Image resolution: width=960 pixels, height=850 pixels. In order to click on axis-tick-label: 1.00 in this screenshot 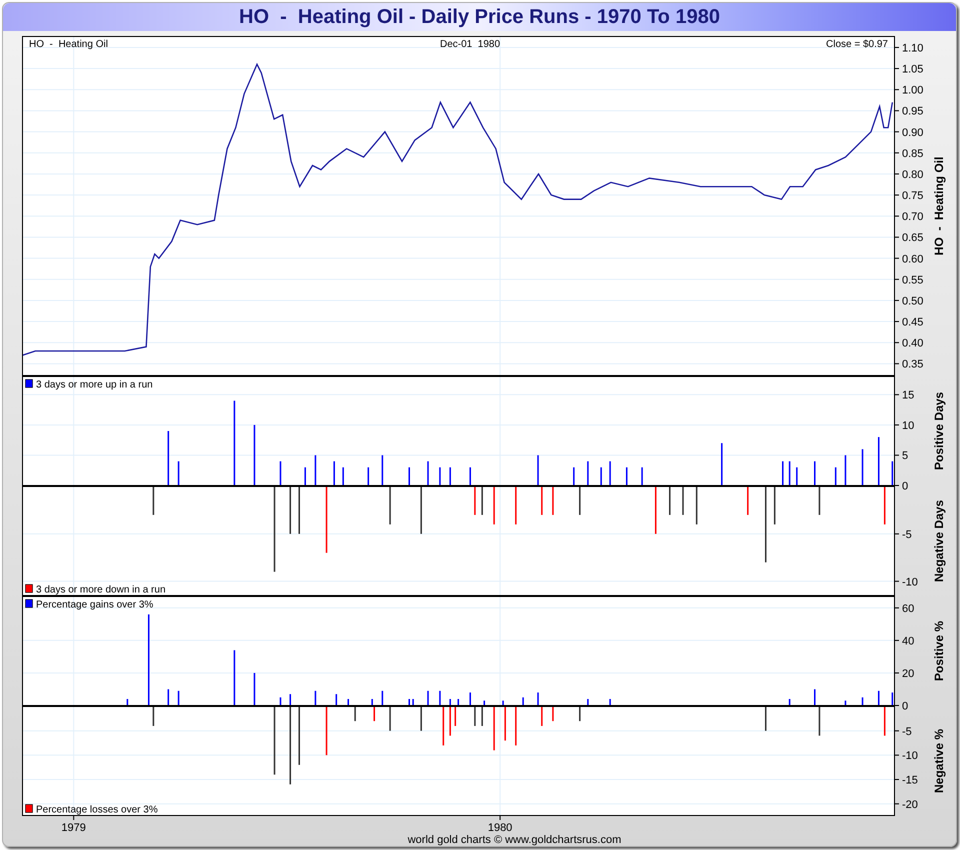, I will do `click(913, 90)`.